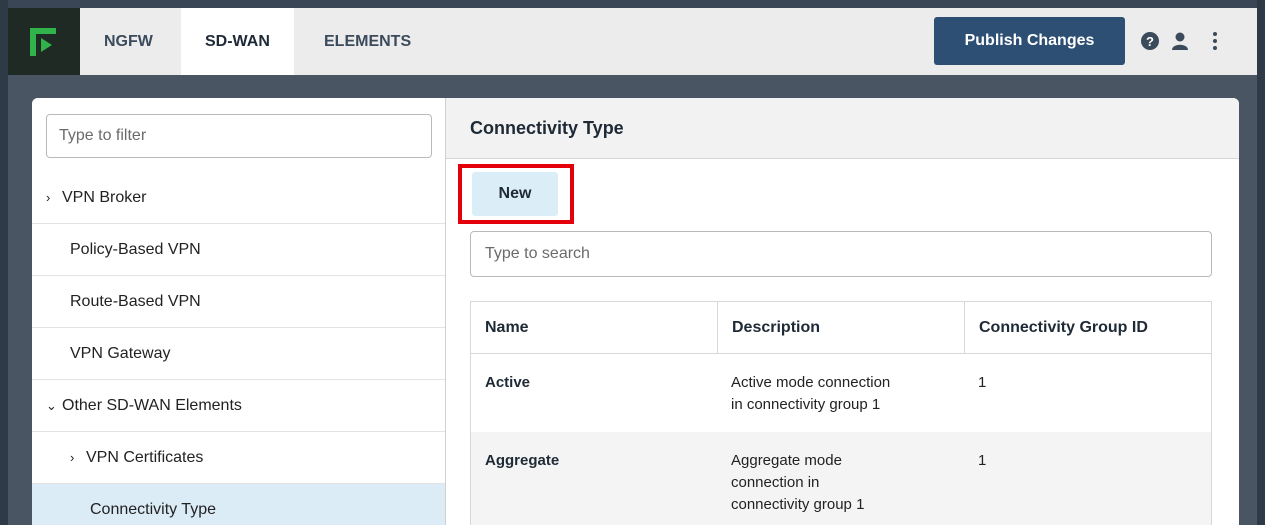 Image resolution: width=1265 pixels, height=525 pixels. What do you see at coordinates (238, 504) in the screenshot?
I see `sidebar-item-connectivity-type: Connectivity Type` at bounding box center [238, 504].